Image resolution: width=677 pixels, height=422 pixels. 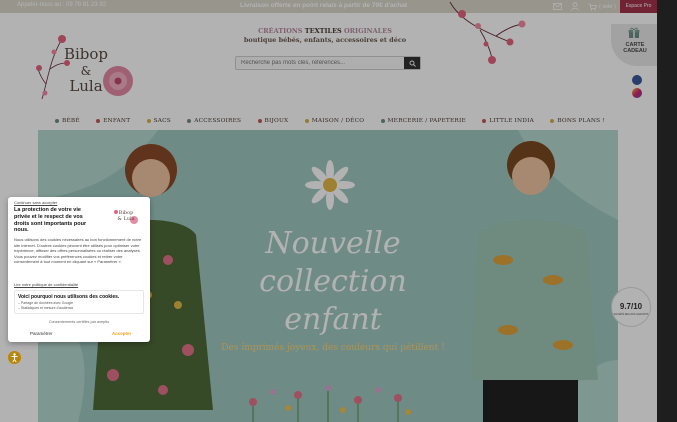 What do you see at coordinates (67, 121) in the screenshot?
I see `nav-item-bebe: BÉBÉ` at bounding box center [67, 121].